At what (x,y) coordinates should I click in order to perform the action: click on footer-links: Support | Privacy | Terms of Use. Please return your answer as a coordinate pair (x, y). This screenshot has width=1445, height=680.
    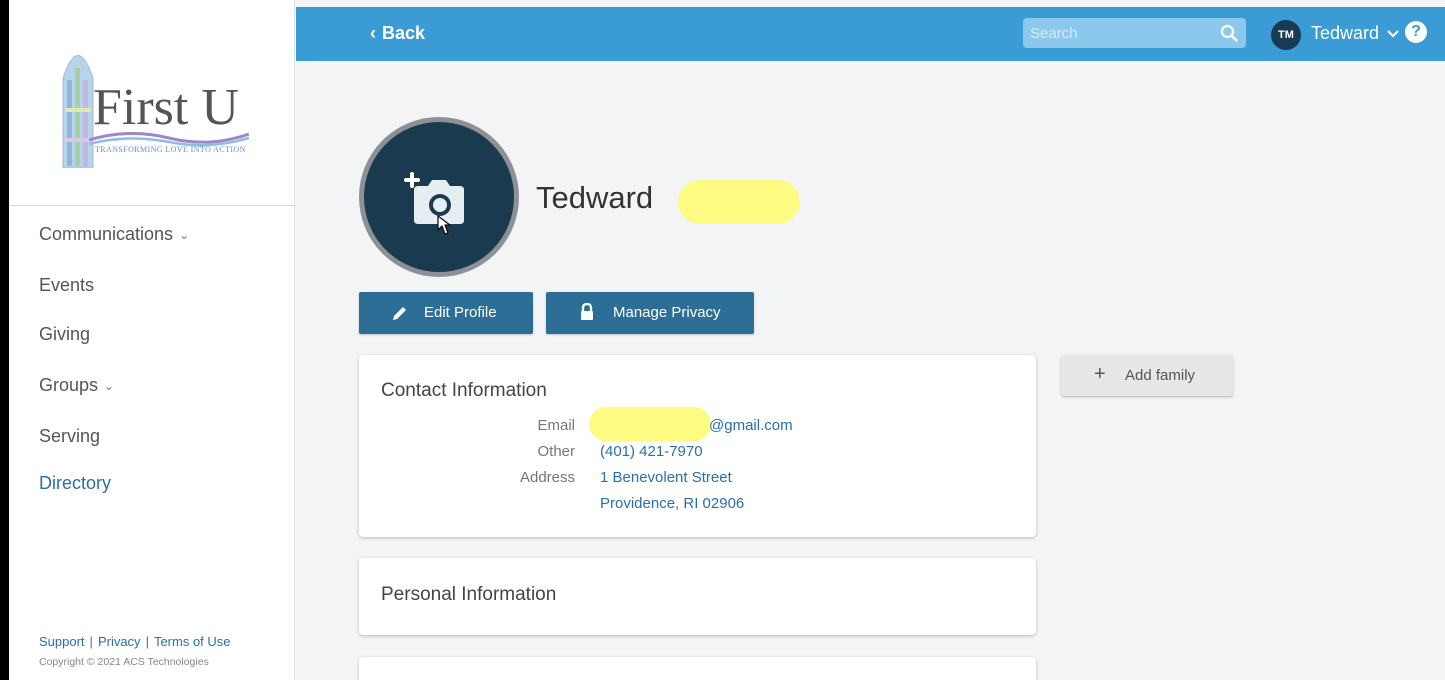
    Looking at the image, I should click on (135, 641).